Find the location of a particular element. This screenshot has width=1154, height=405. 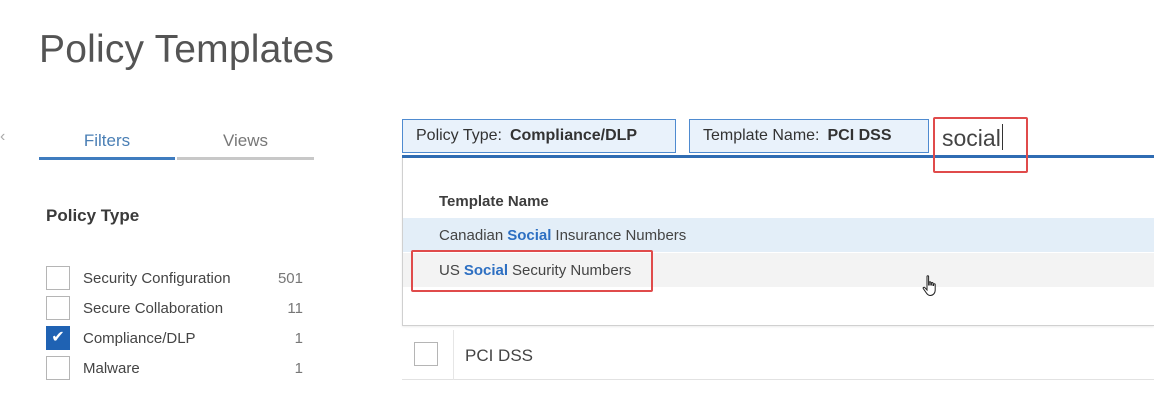

dropdown-column-header: Template Name is located at coordinates (494, 201).